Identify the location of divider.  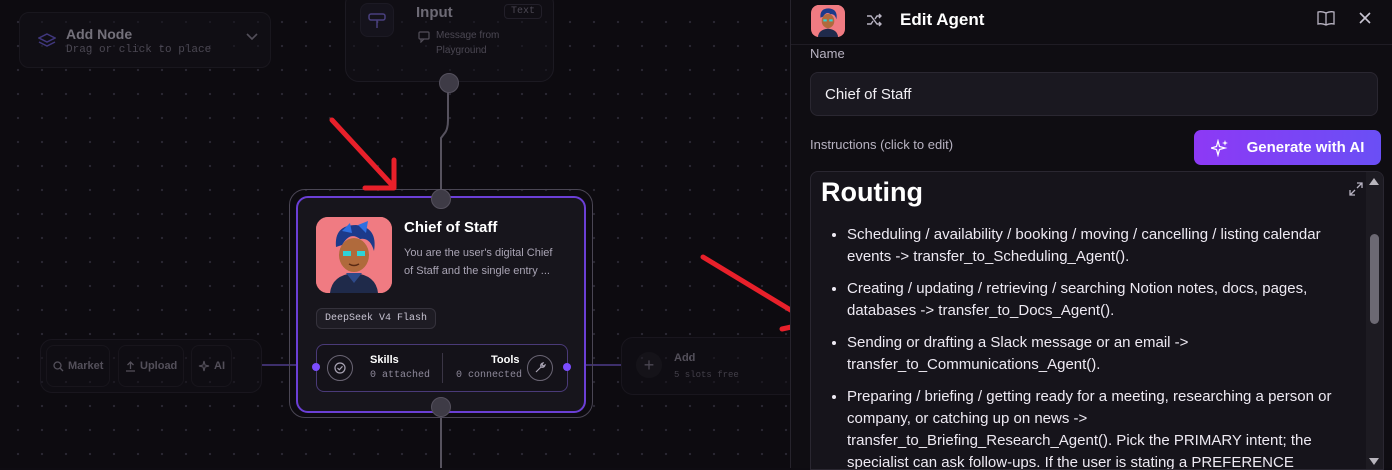
(442, 368).